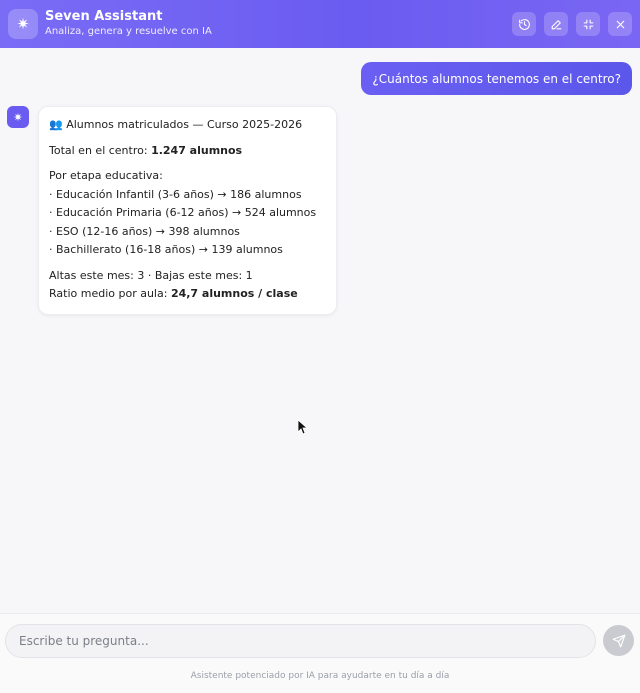  I want to click on close-button, so click(620, 24).